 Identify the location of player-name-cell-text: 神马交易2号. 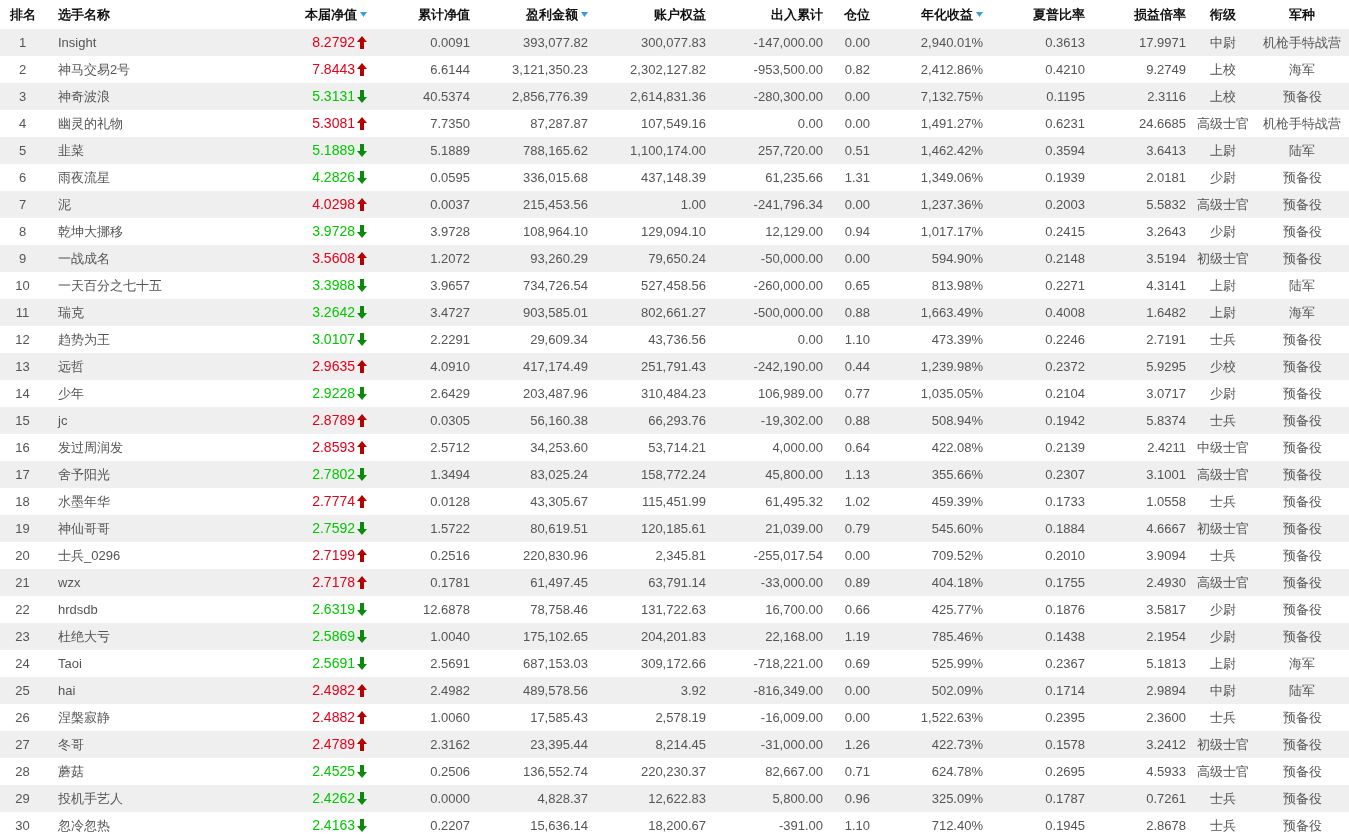
(94, 69).